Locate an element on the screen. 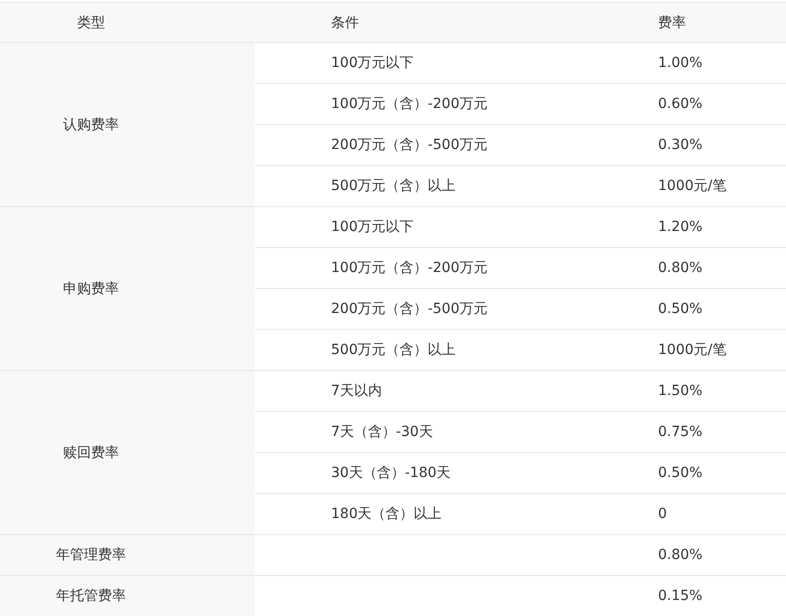 This screenshot has height=616, width=786. rate-value: 0.60% is located at coordinates (680, 104).